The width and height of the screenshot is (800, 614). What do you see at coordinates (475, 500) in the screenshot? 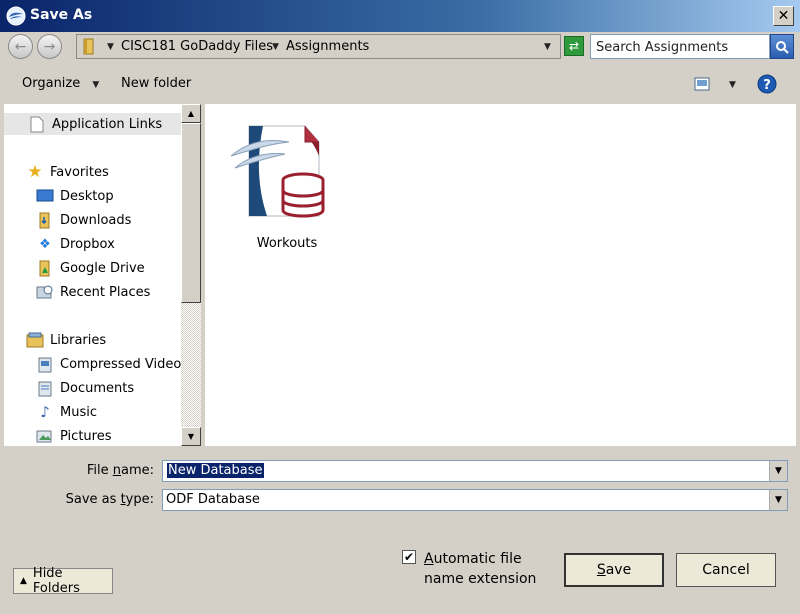
I see `save-as-type-select: ODF Database ▼` at bounding box center [475, 500].